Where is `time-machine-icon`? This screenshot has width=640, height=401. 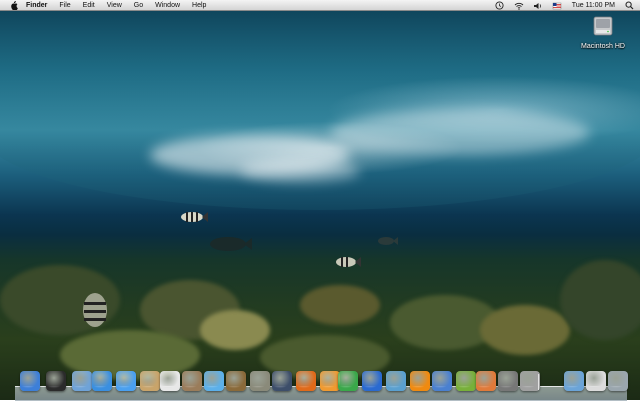 time-machine-icon is located at coordinates (500, 5).